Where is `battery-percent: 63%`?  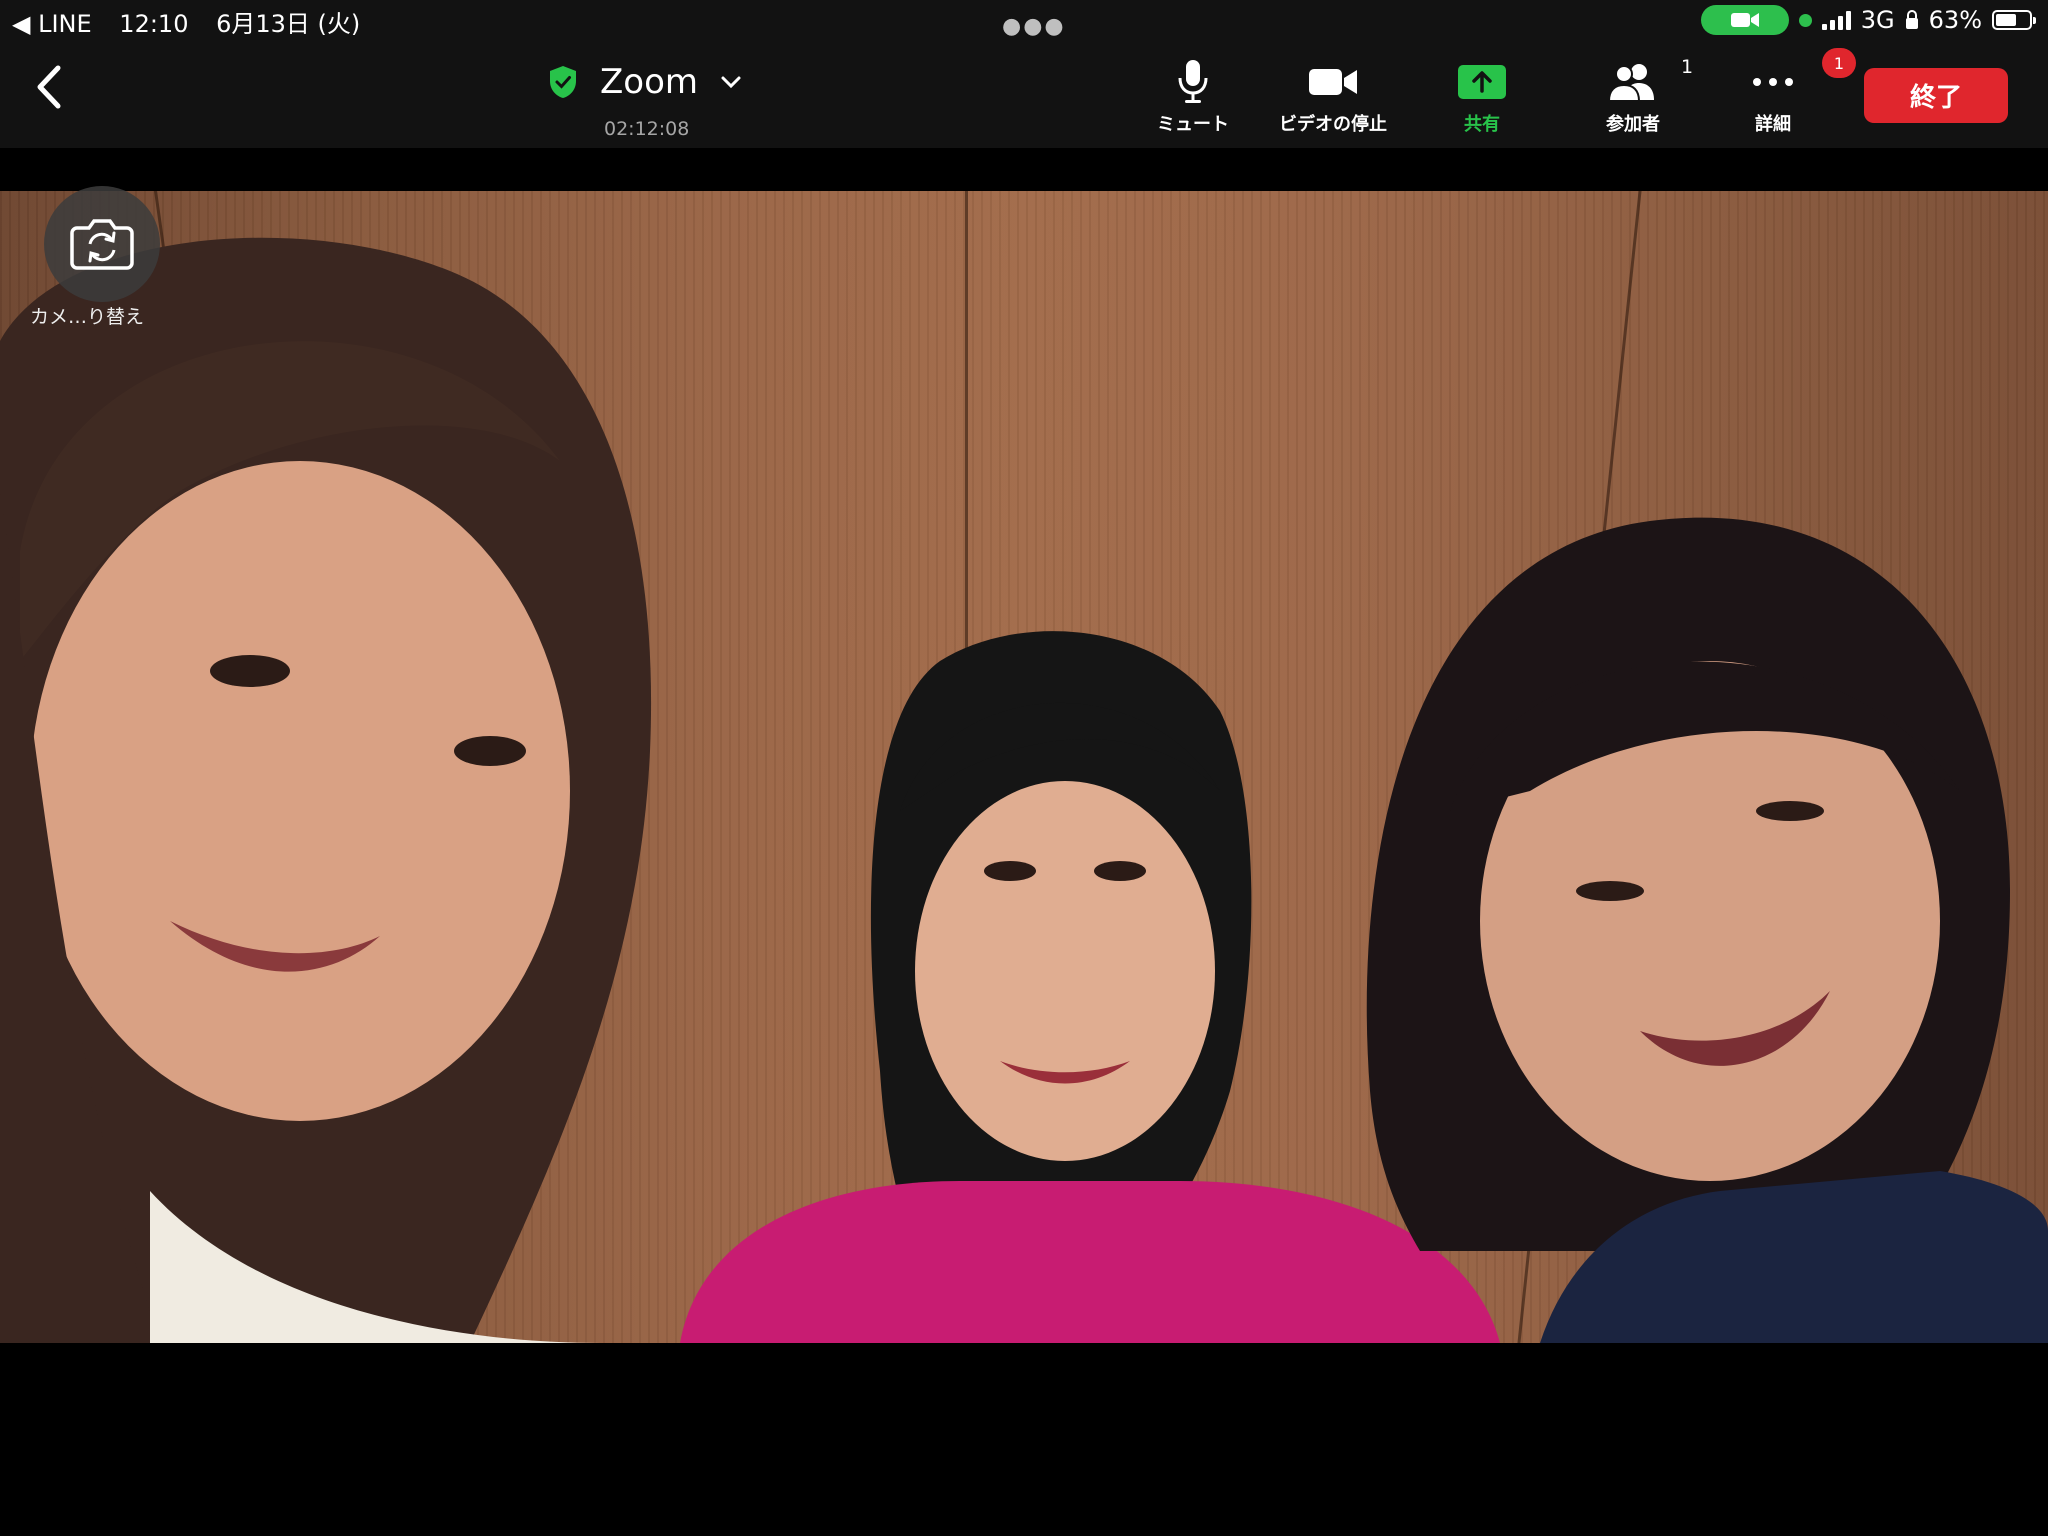
battery-percent: 63% is located at coordinates (1955, 20).